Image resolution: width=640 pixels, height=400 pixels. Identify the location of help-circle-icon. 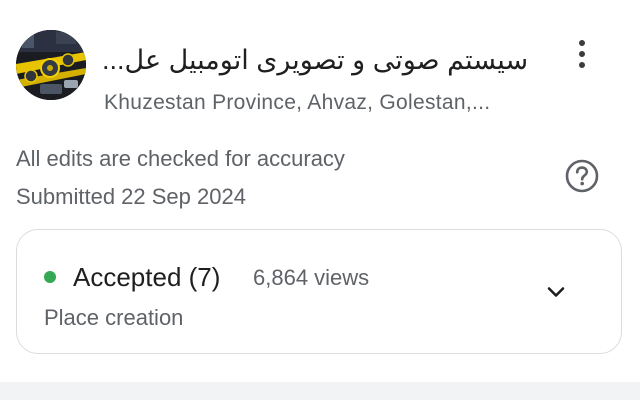
(582, 176).